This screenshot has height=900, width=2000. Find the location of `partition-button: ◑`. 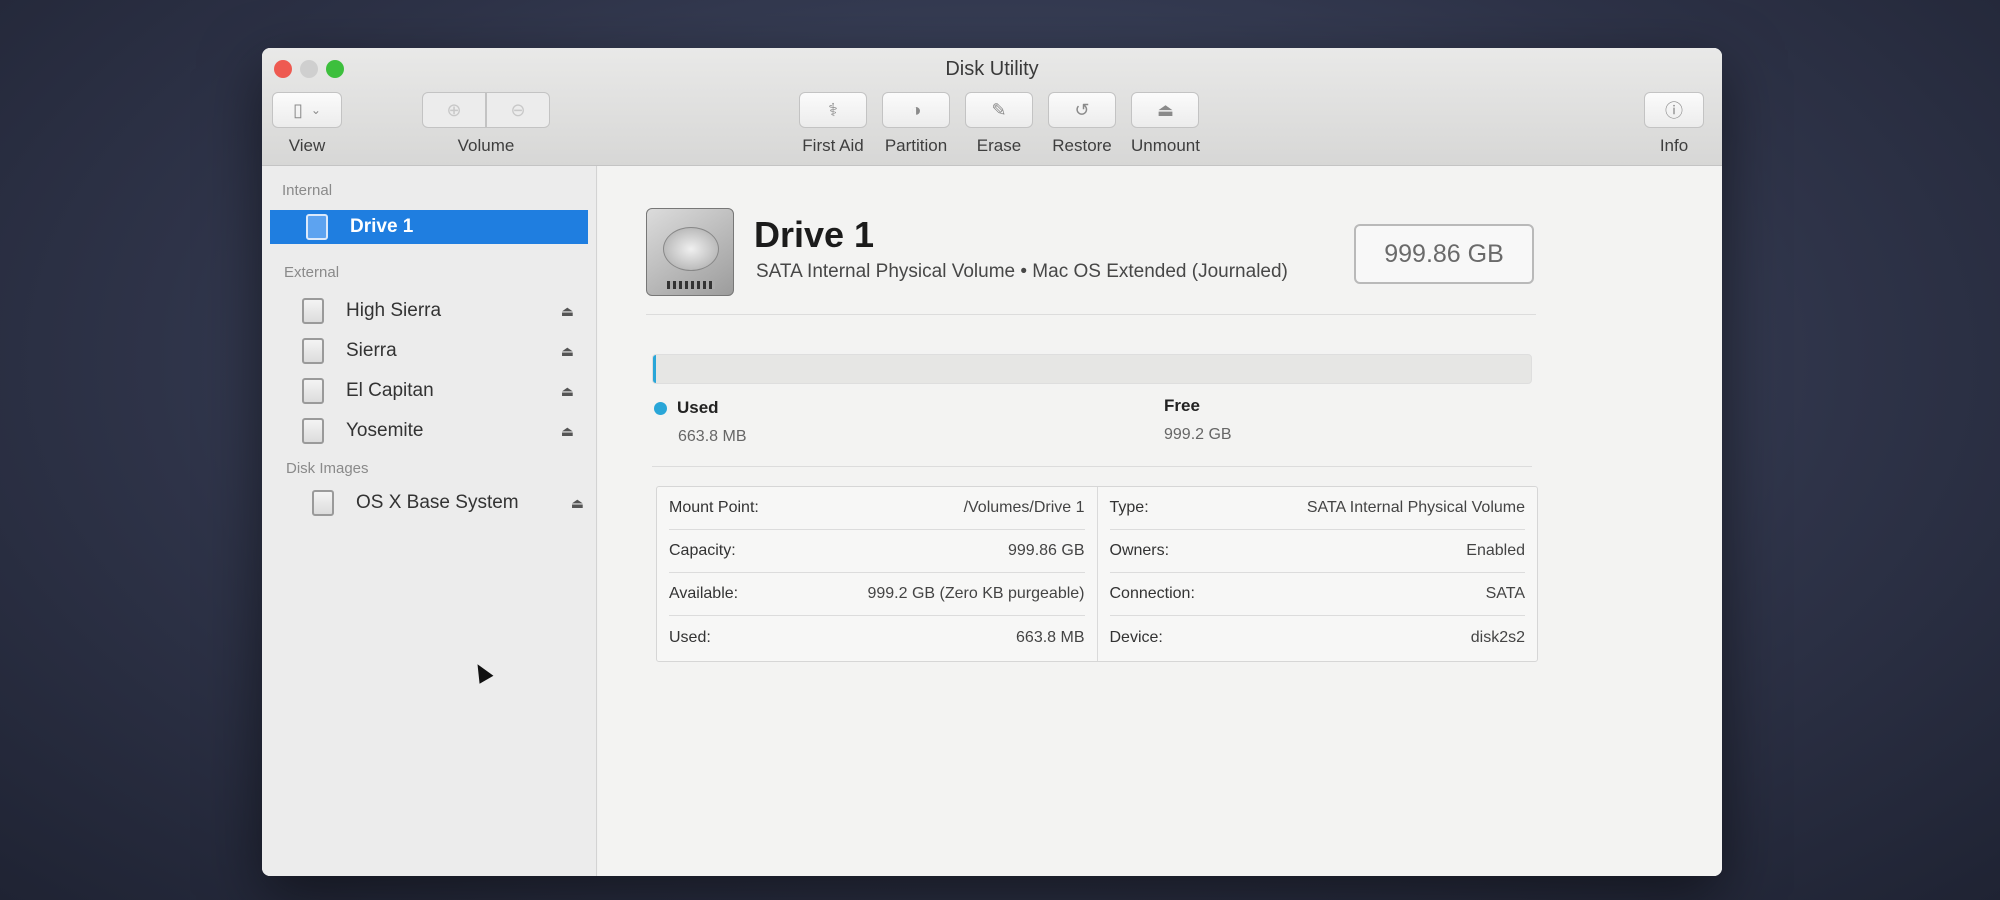

partition-button: ◑ is located at coordinates (916, 110).